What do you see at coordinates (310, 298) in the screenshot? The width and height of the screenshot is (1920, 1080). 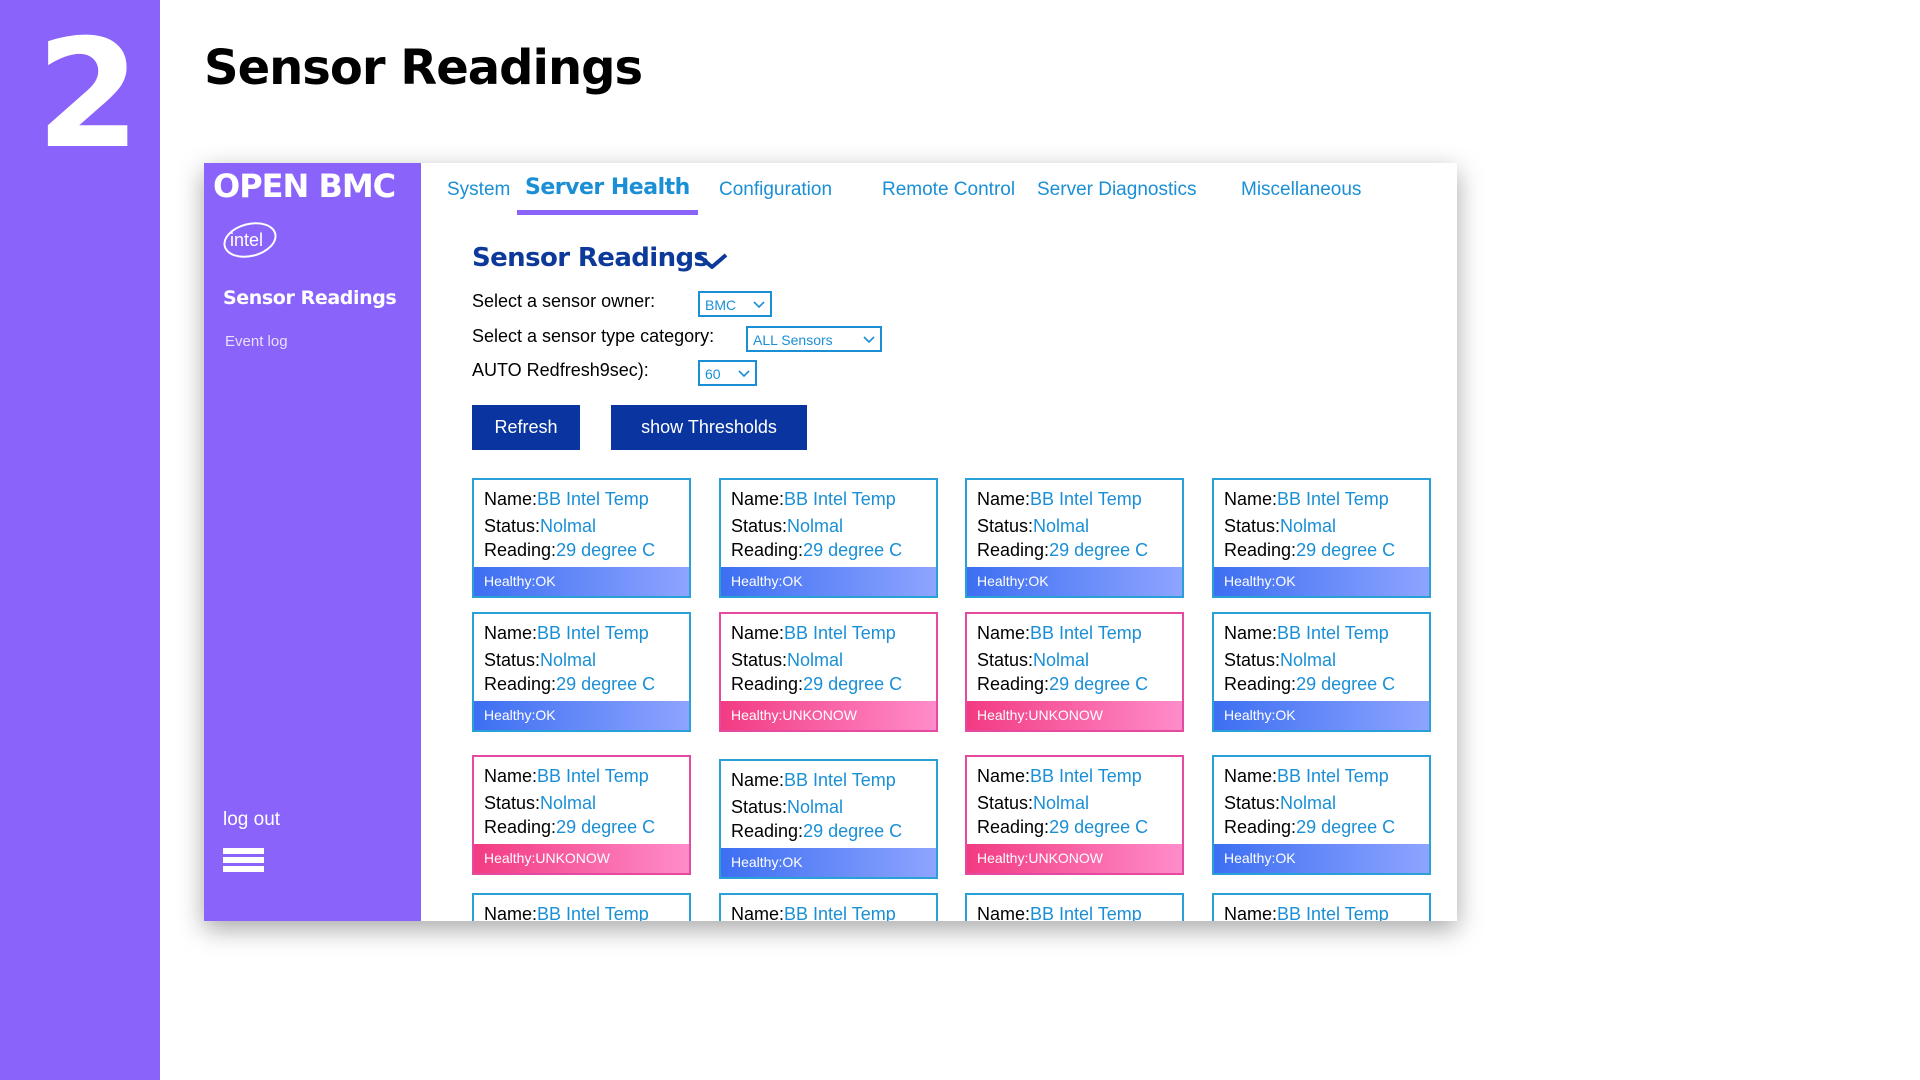 I see `sidebar-item-sensor-readings: Sensor Readings` at bounding box center [310, 298].